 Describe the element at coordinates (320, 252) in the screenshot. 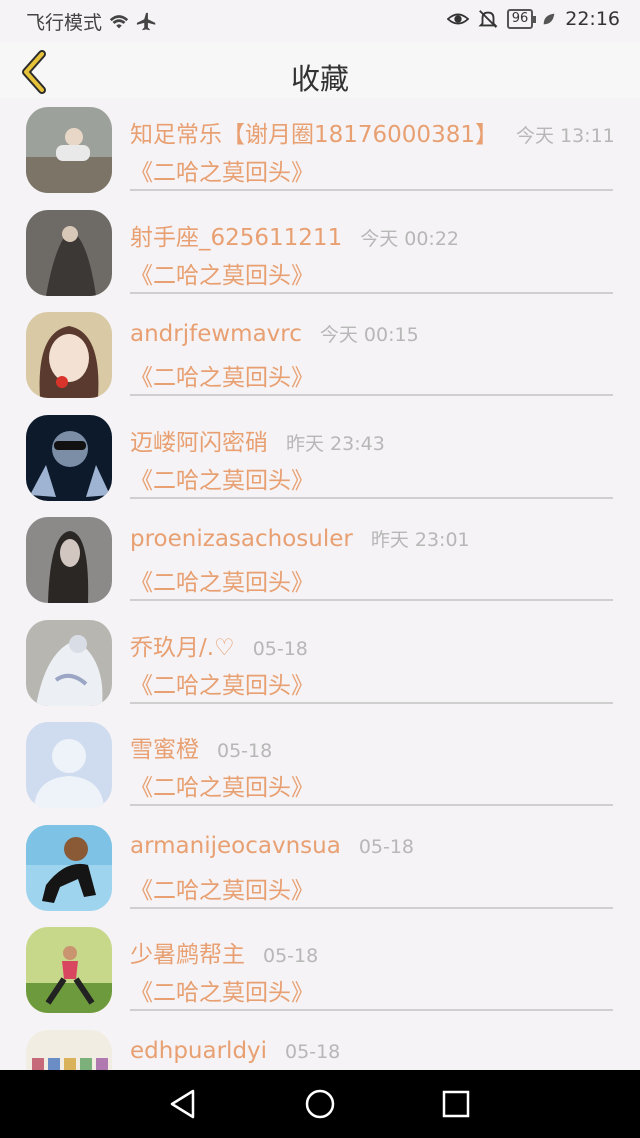

I see `list-item: 射手座_625611211 今天 00:22 《二哈之莫回头》` at that location.